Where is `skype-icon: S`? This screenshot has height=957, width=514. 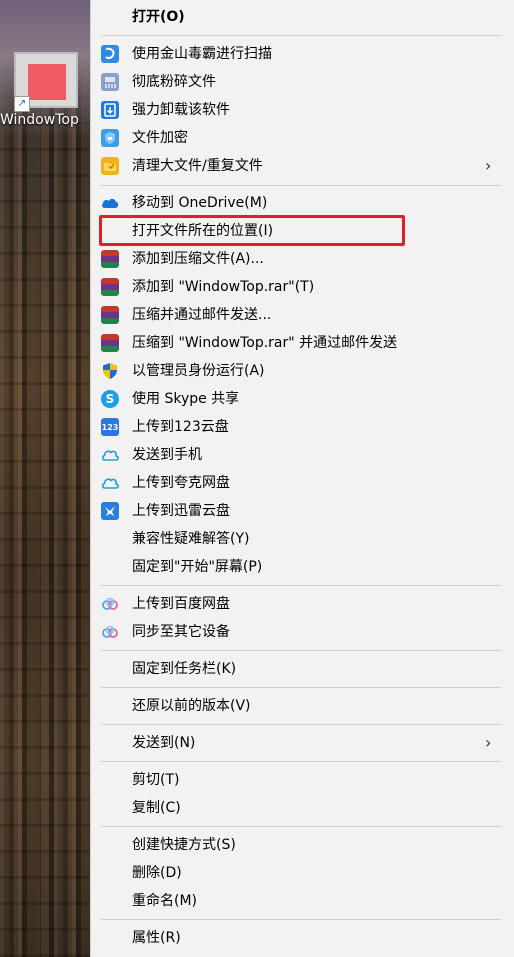
skype-icon: S is located at coordinates (110, 399).